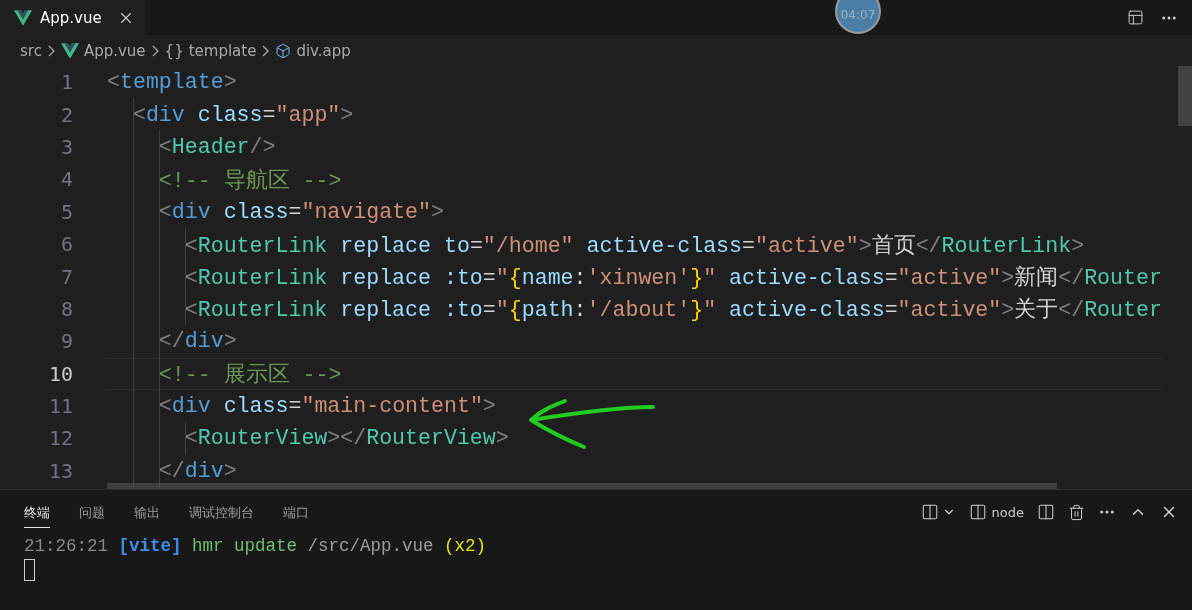 This screenshot has width=1192, height=610. I want to click on line-number: 10, so click(60, 373).